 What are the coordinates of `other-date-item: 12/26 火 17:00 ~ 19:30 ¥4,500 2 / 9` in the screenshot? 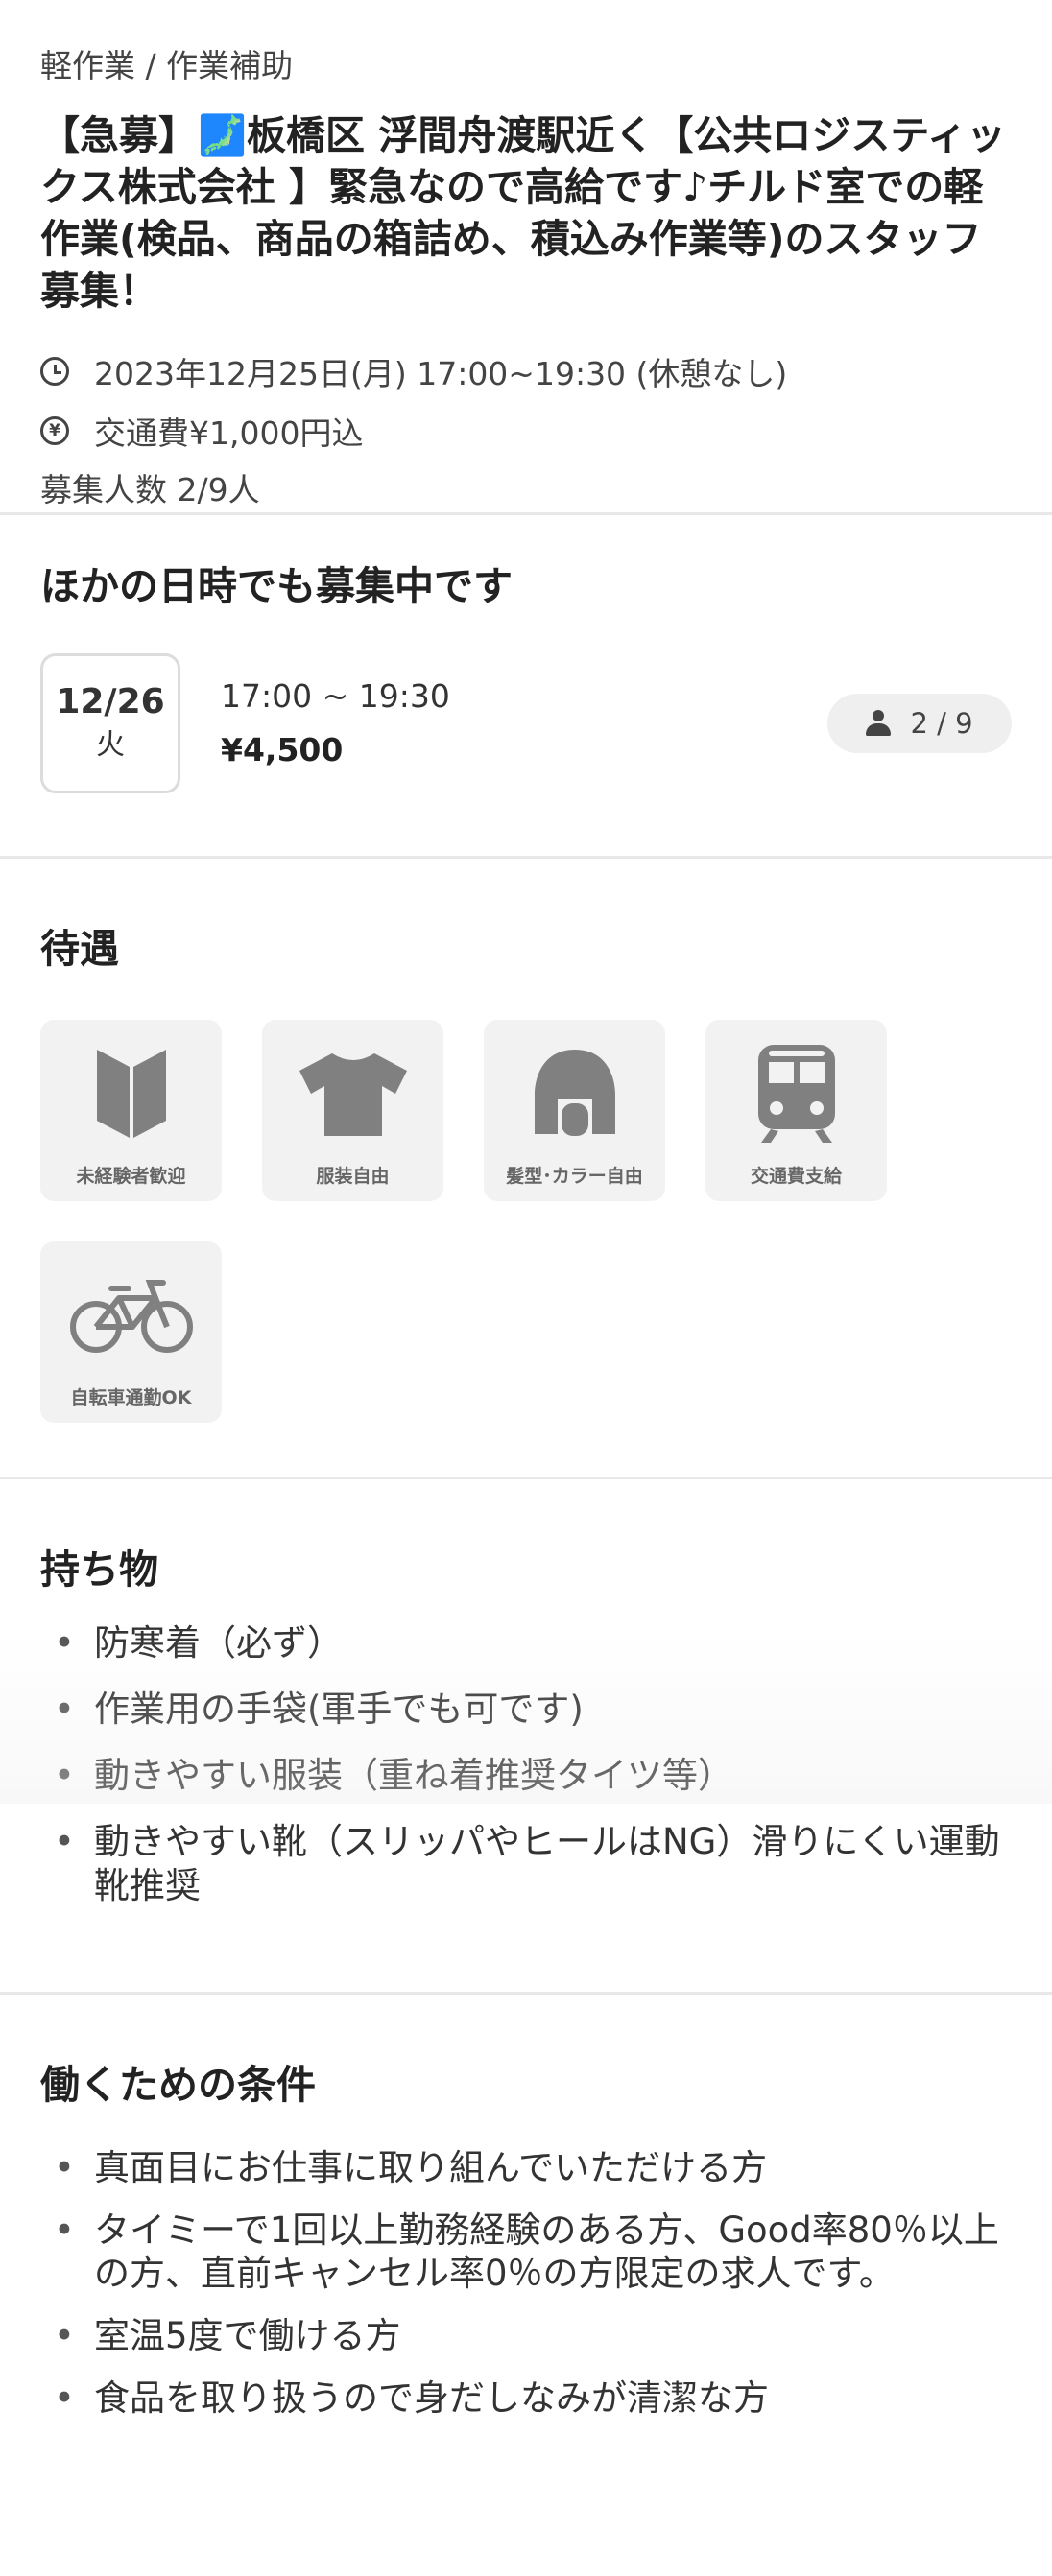 It's located at (526, 723).